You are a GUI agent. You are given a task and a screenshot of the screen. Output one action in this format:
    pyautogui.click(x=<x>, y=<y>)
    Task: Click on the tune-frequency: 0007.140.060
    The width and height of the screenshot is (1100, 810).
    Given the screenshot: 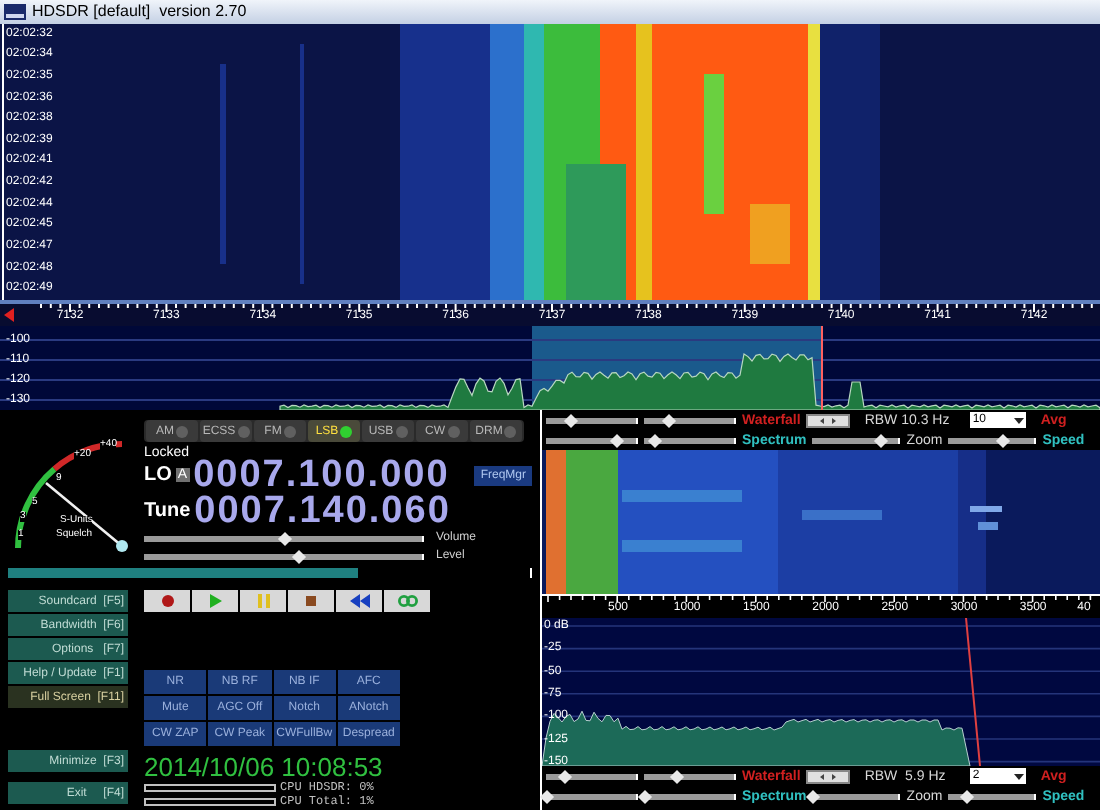 What is the action you would take?
    pyautogui.click(x=322, y=511)
    